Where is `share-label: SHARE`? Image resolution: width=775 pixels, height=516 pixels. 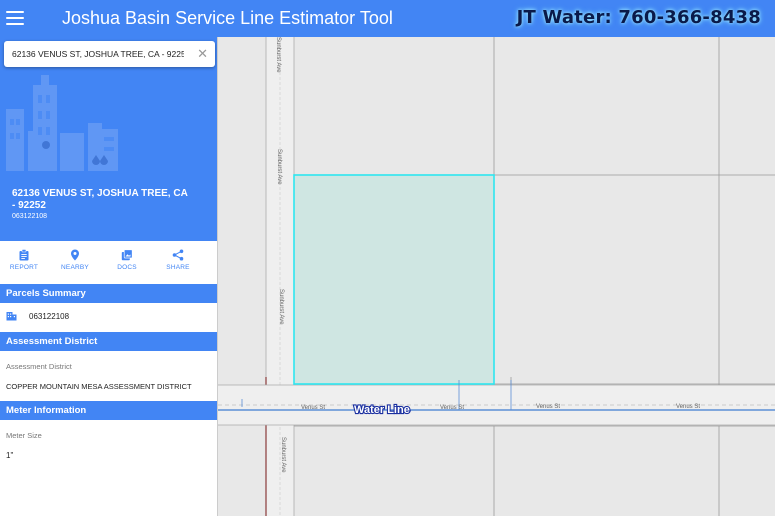
share-label: SHARE is located at coordinates (178, 267).